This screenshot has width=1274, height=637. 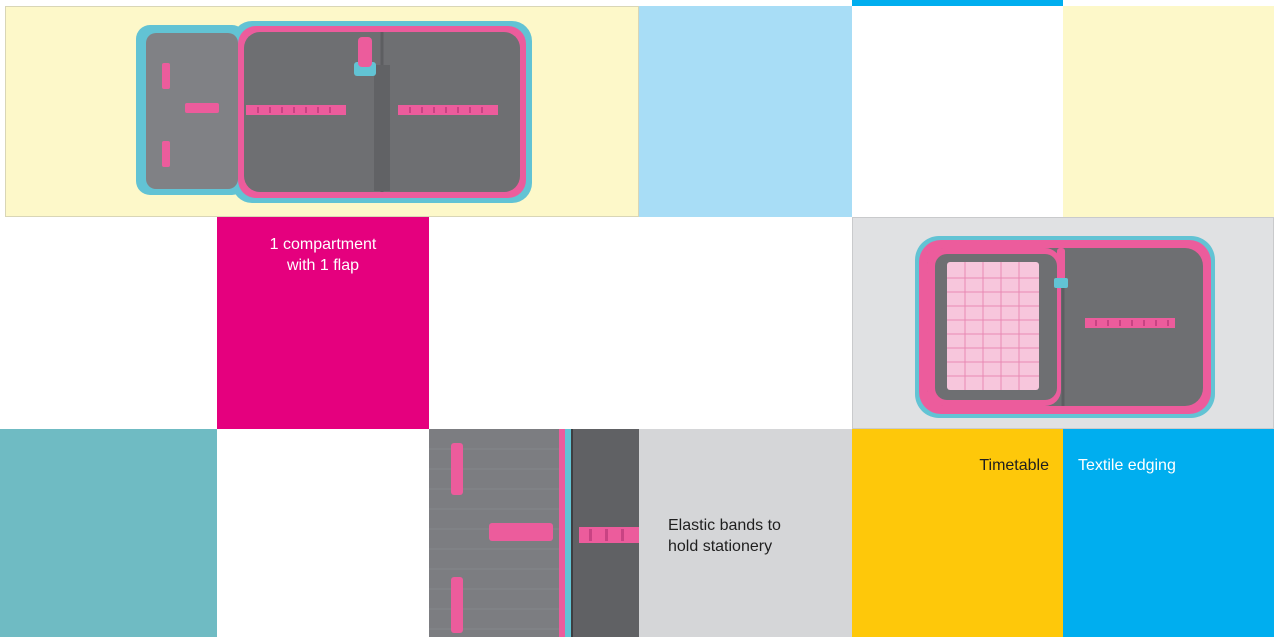 I want to click on caption-tile-grey: Elastic bands to hold stationery, so click(x=745, y=533).